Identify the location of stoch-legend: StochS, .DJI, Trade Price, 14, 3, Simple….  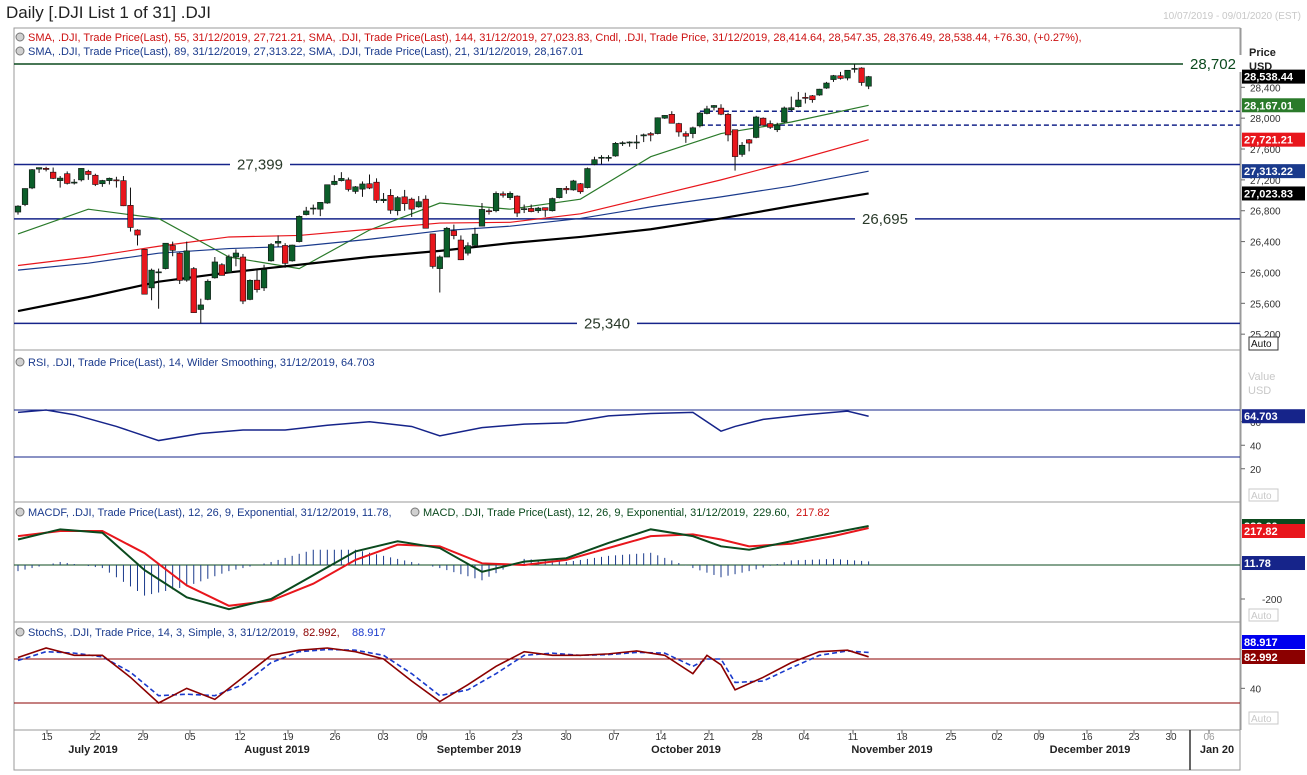
(163, 633).